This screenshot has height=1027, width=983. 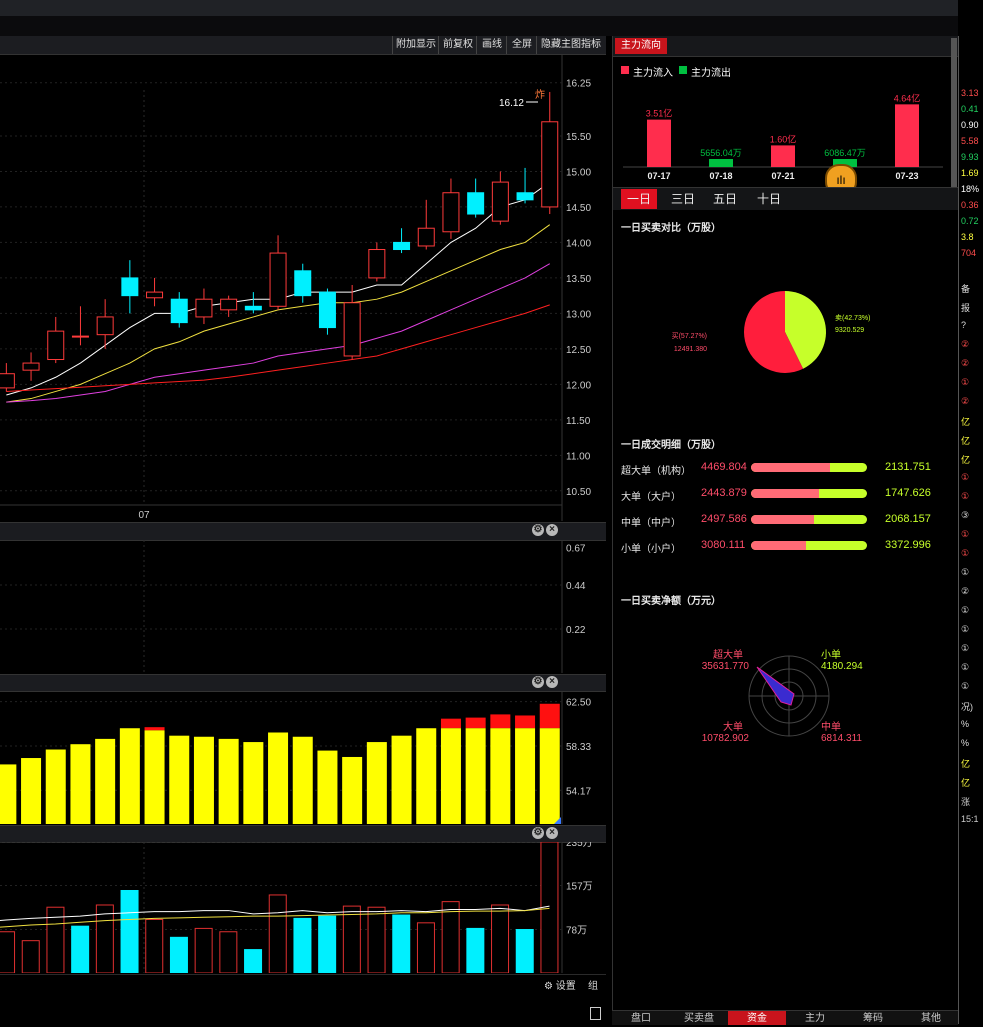 I want to click on pie-sell-value: 9320.529, so click(x=849, y=330).